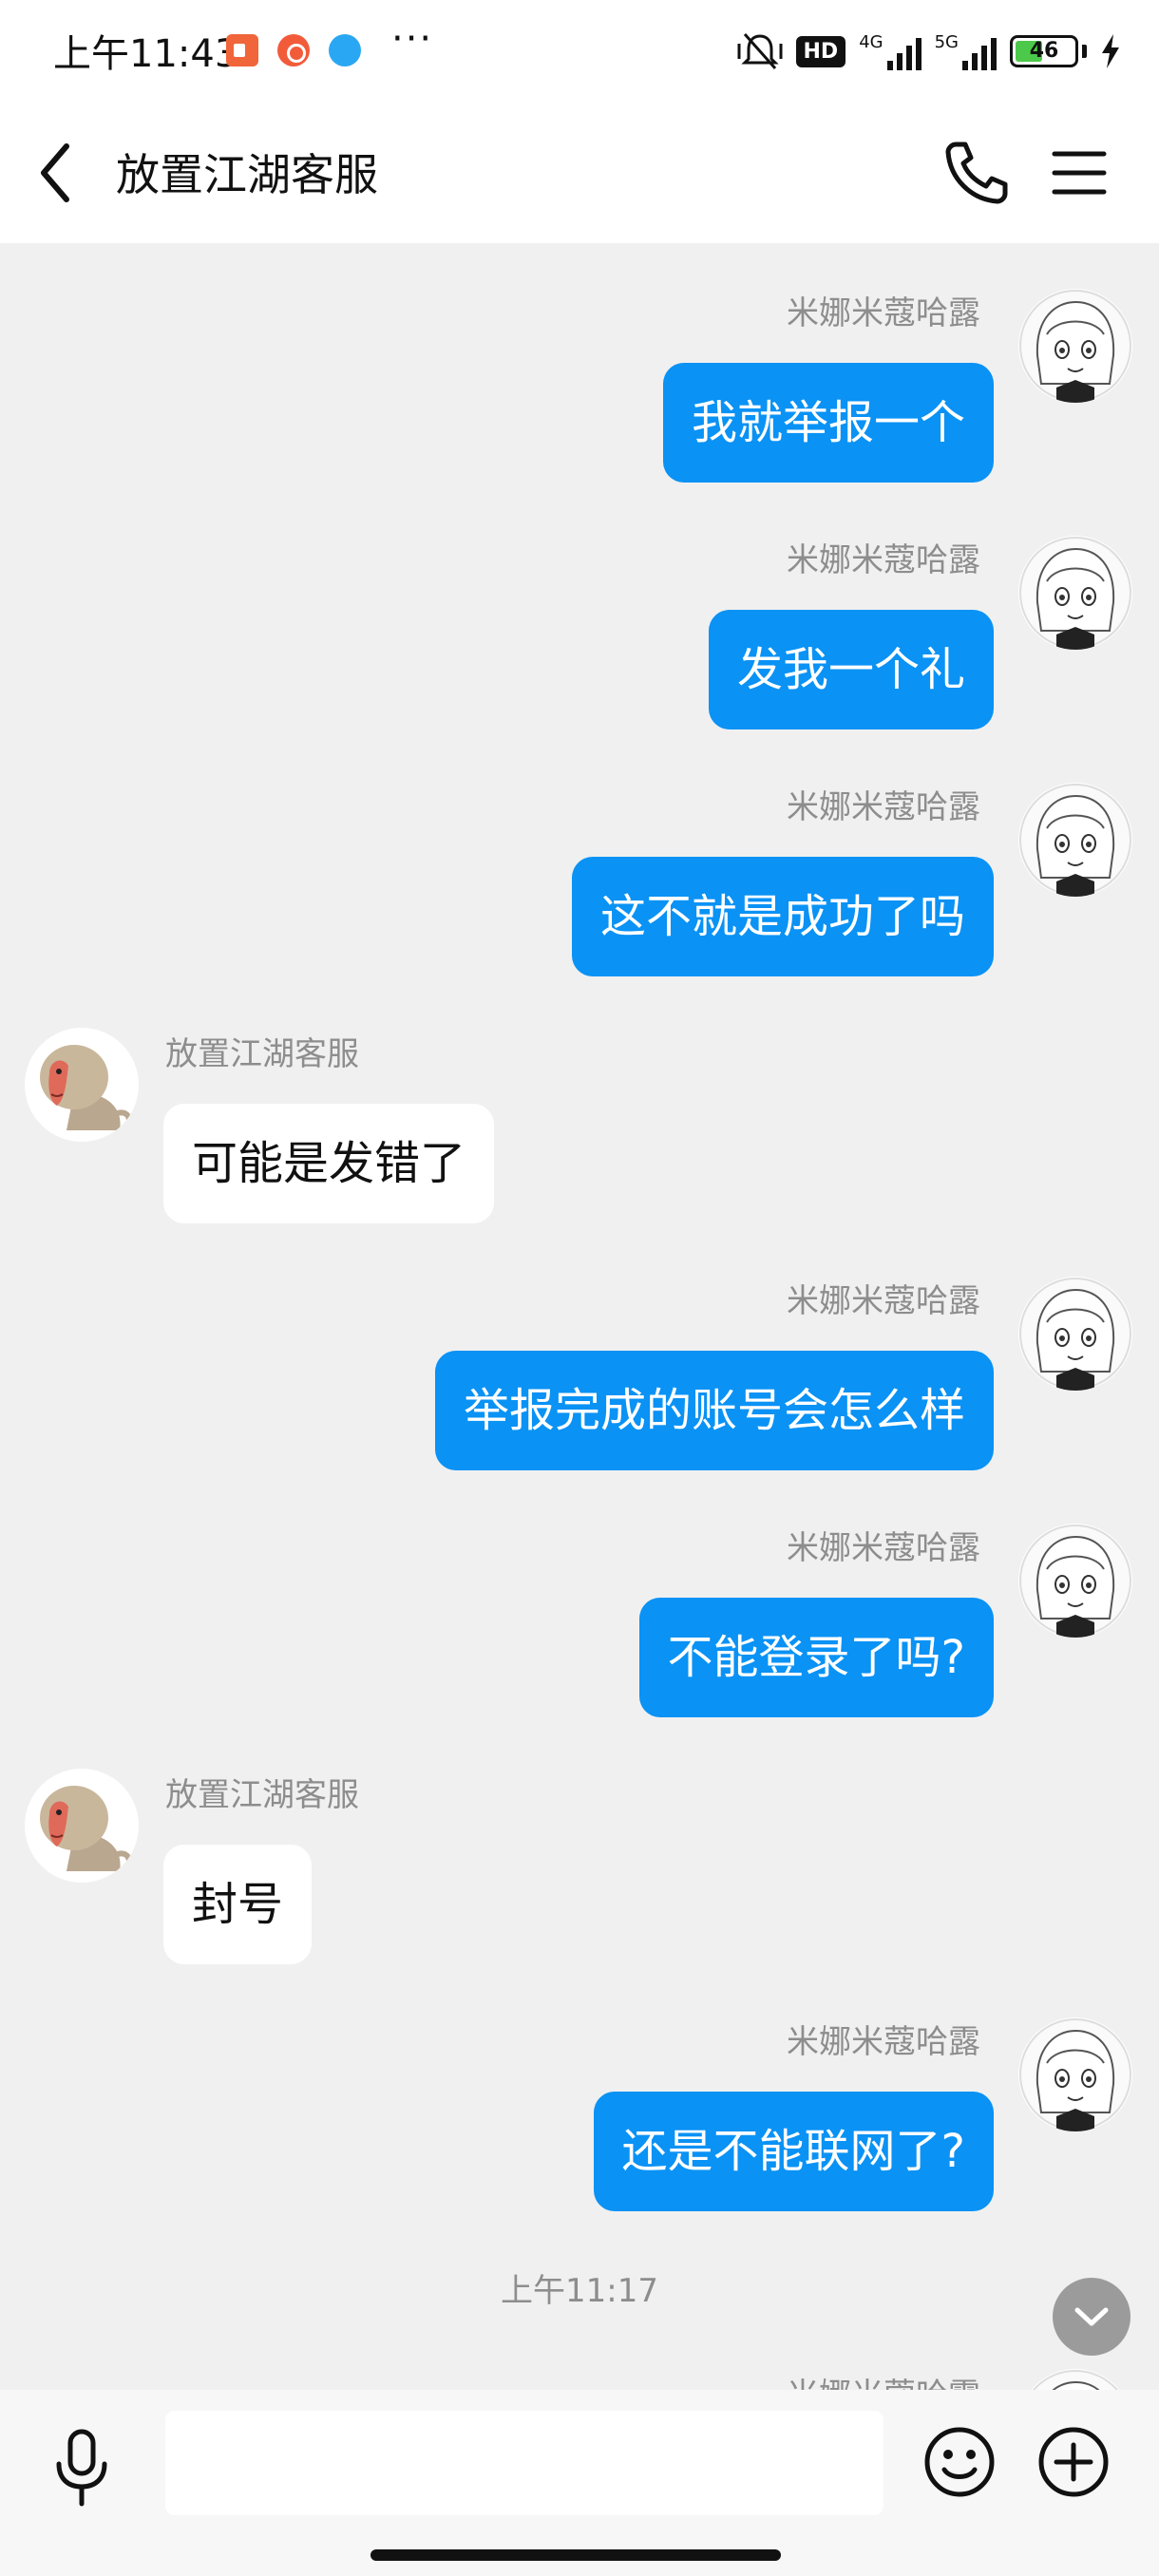 This screenshot has width=1159, height=2576. Describe the element at coordinates (247, 174) in the screenshot. I see `chat-title: 放置江湖客服` at that location.